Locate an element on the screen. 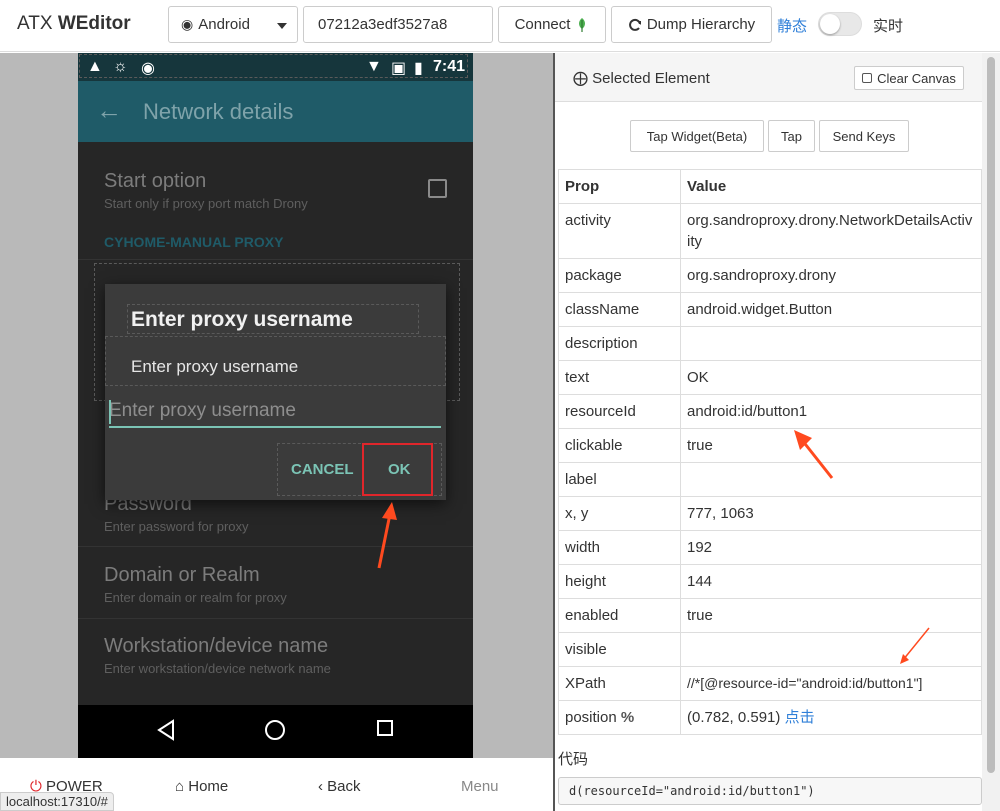 This screenshot has width=1000, height=811. table-row: width 192 is located at coordinates (770, 547).